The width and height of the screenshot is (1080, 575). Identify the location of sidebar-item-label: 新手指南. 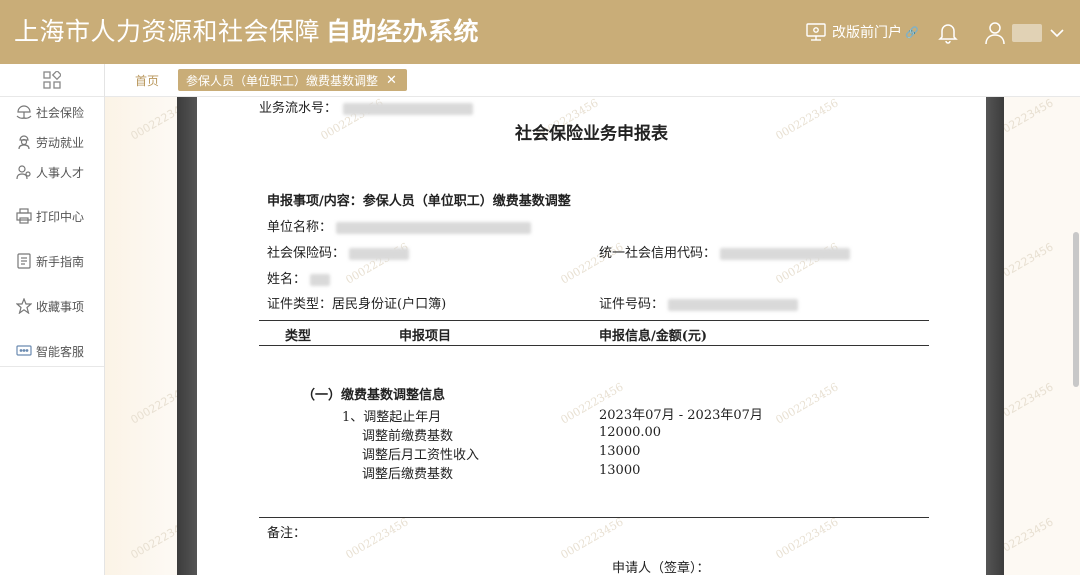
(60, 261).